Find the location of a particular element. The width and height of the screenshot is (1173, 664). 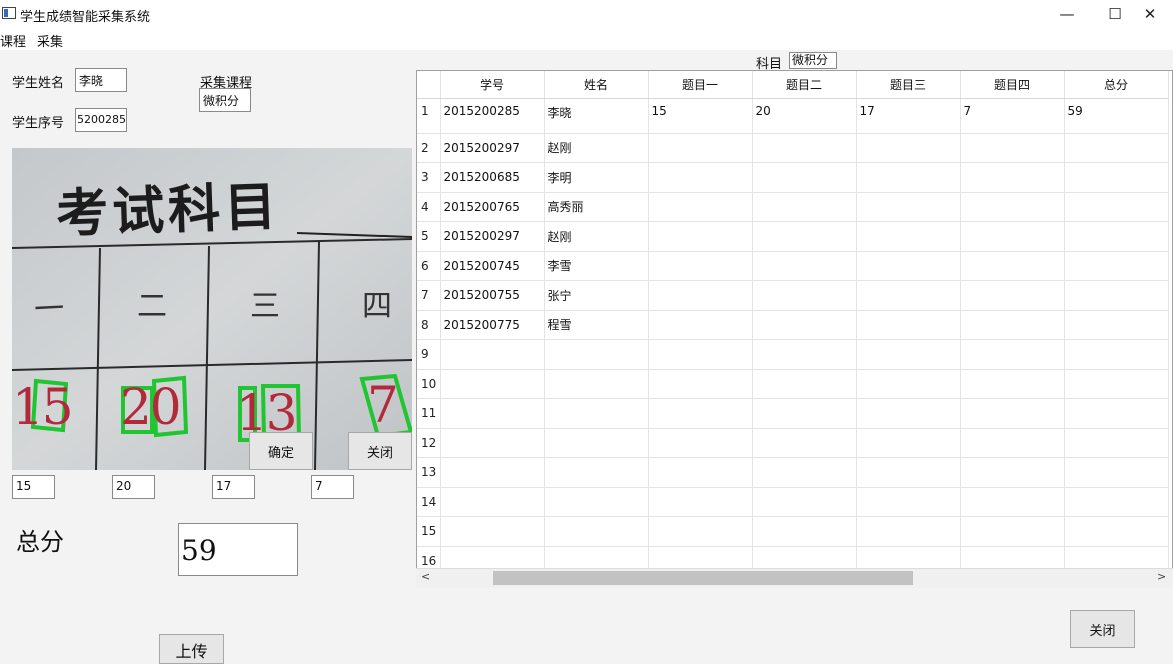

row-number: 2 is located at coordinates (429, 148).